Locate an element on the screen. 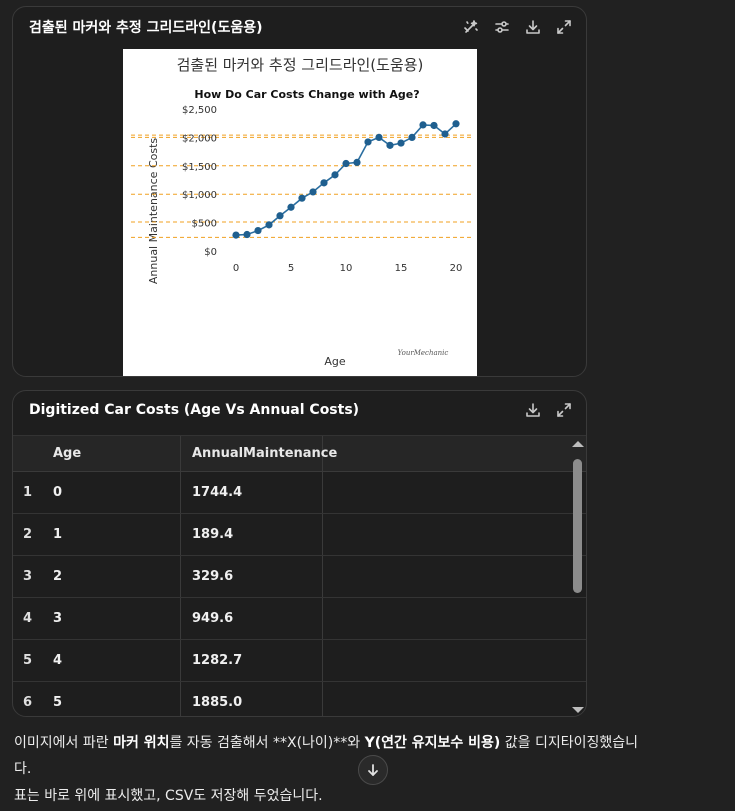 Image resolution: width=735 pixels, height=811 pixels. chart-card-title: 검출된 마커와 추정 그리드라인(도움용) is located at coordinates (146, 28).